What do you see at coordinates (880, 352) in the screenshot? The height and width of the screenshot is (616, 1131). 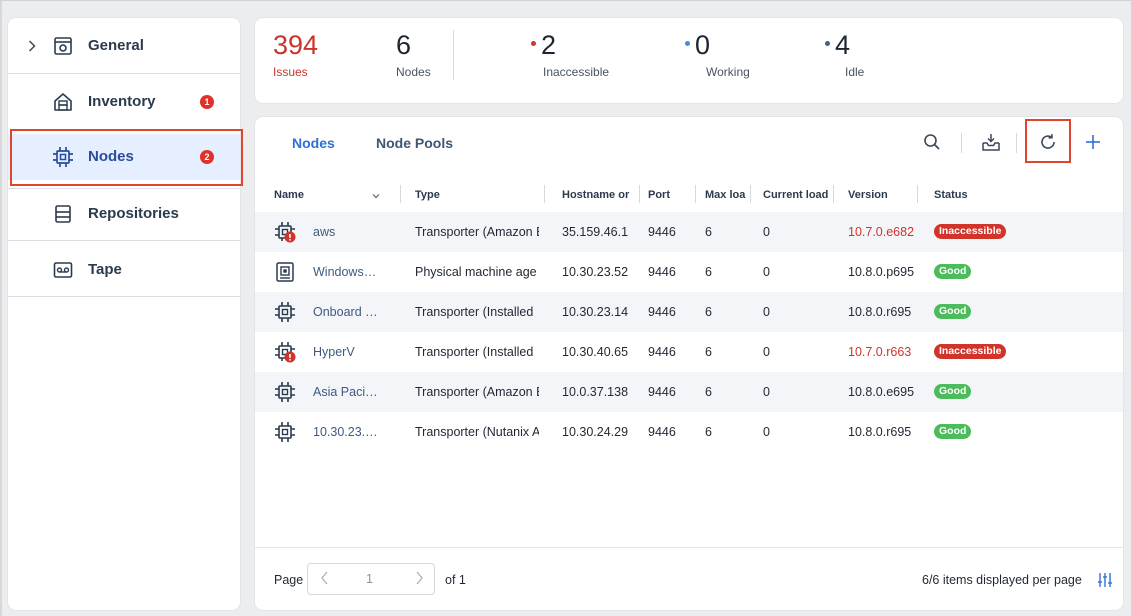 I see `node-version: 10.7.0.r663` at bounding box center [880, 352].